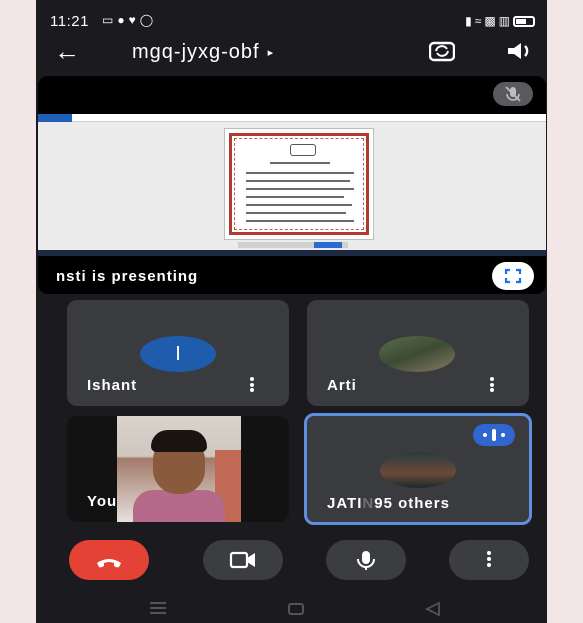  I want to click on mic-off-glyph, so click(513, 94).